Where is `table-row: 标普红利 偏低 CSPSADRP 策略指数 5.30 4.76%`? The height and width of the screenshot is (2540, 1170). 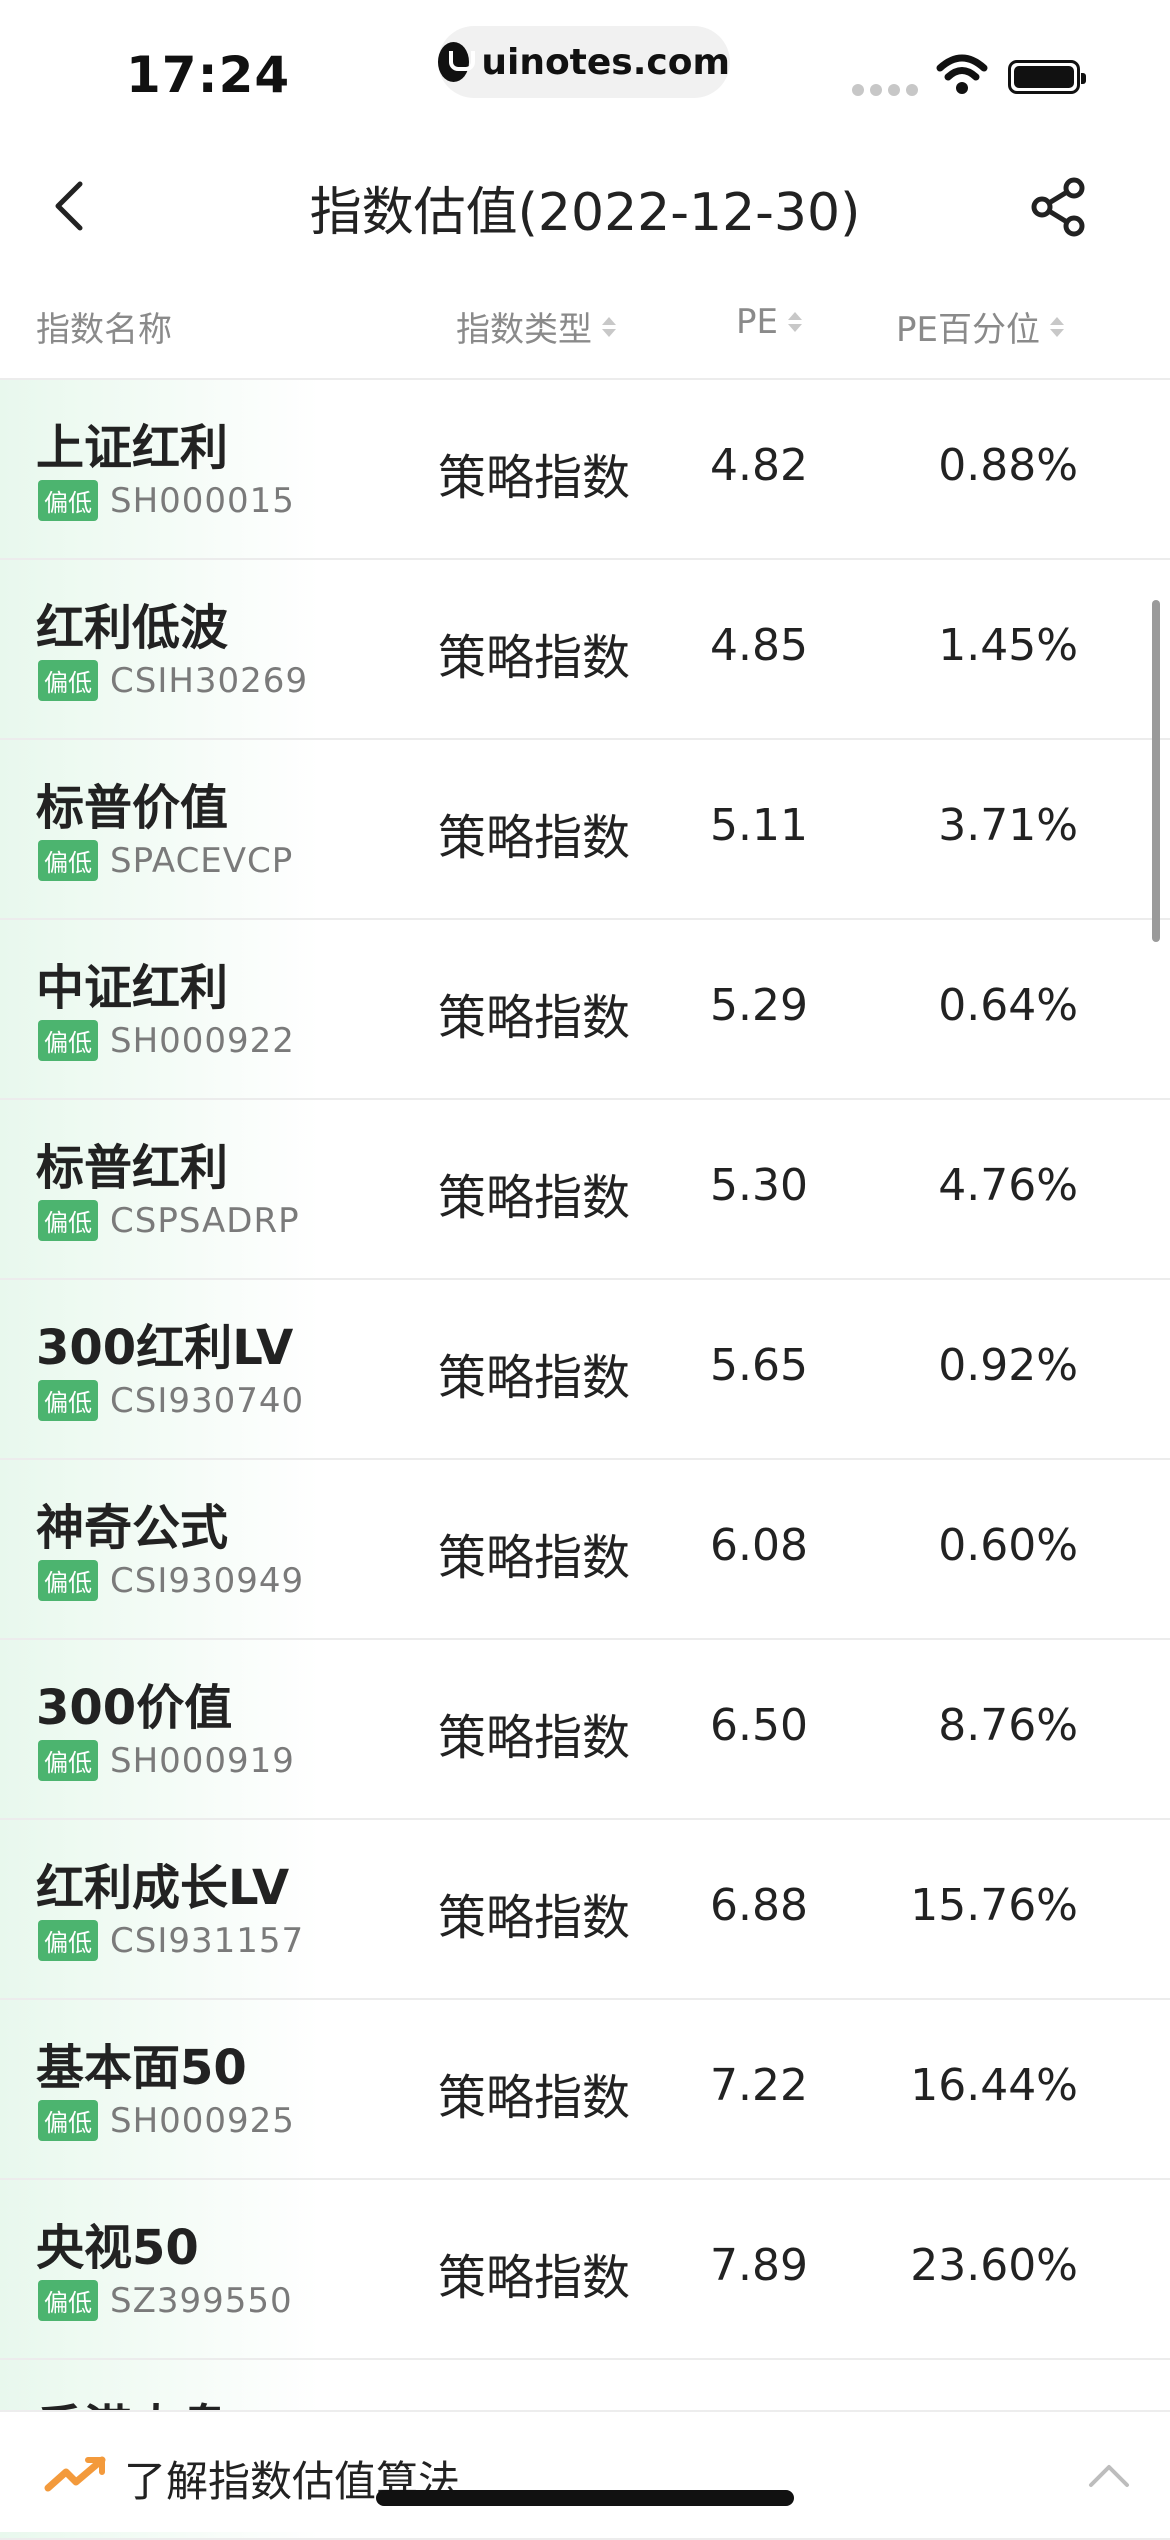
table-row: 标普红利 偏低 CSPSADRP 策略指数 5.30 4.76% is located at coordinates (585, 1190).